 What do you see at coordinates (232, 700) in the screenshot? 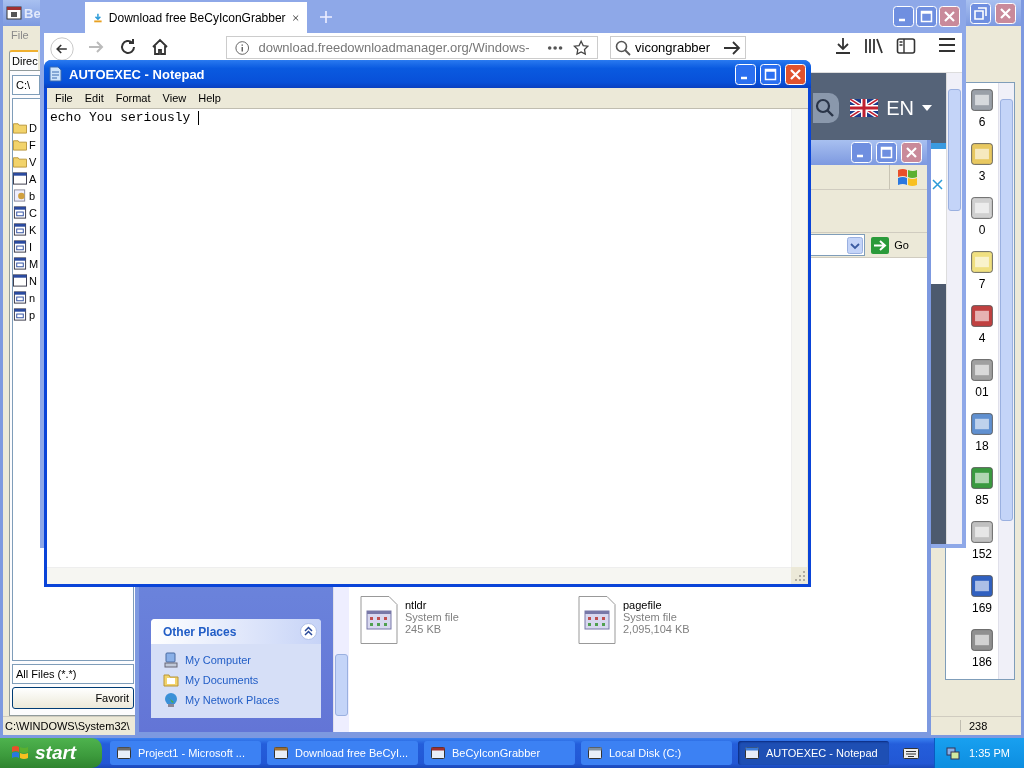
I see `place-link: My Network Places` at bounding box center [232, 700].